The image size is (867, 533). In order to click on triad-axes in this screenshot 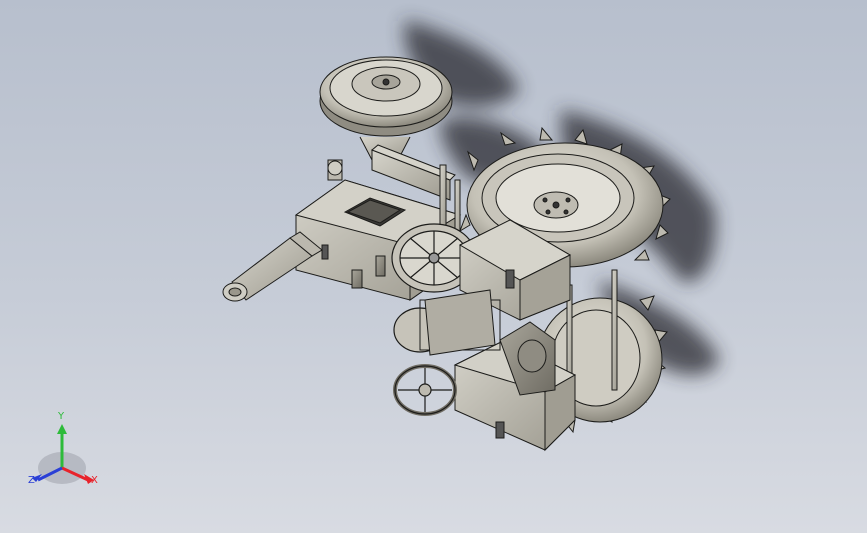, I will do `click(63, 454)`.